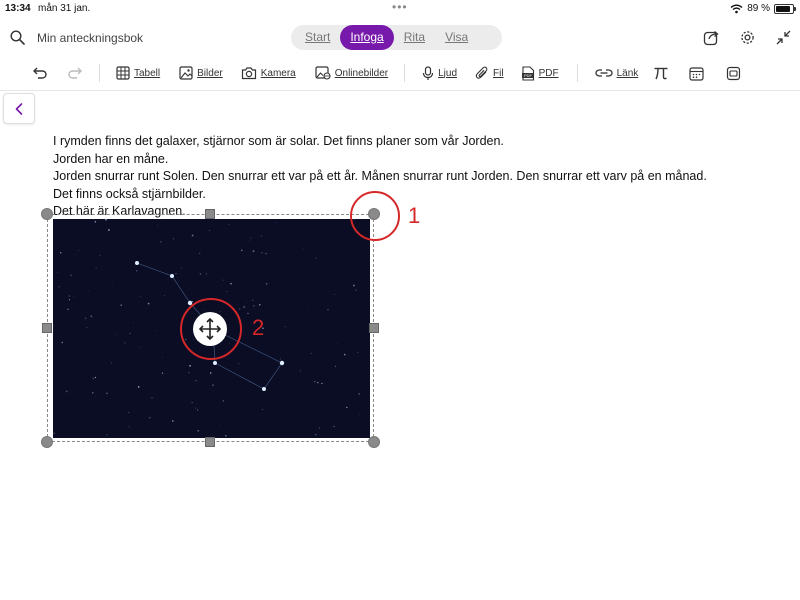 Image resolution: width=800 pixels, height=600 pixels. I want to click on resize-handle-bottom, so click(210, 442).